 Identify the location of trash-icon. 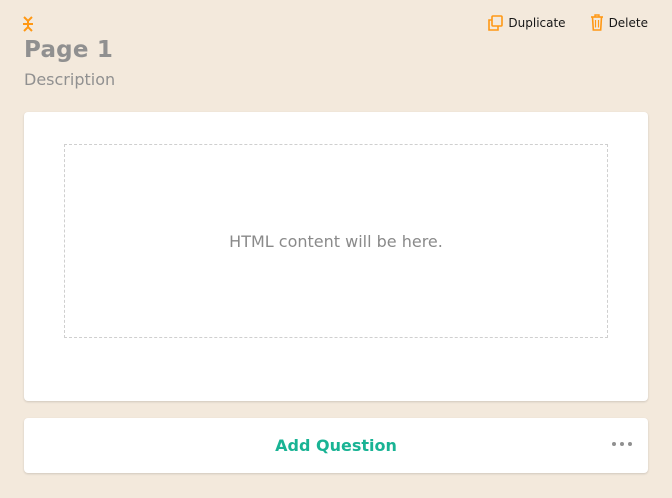
(597, 22).